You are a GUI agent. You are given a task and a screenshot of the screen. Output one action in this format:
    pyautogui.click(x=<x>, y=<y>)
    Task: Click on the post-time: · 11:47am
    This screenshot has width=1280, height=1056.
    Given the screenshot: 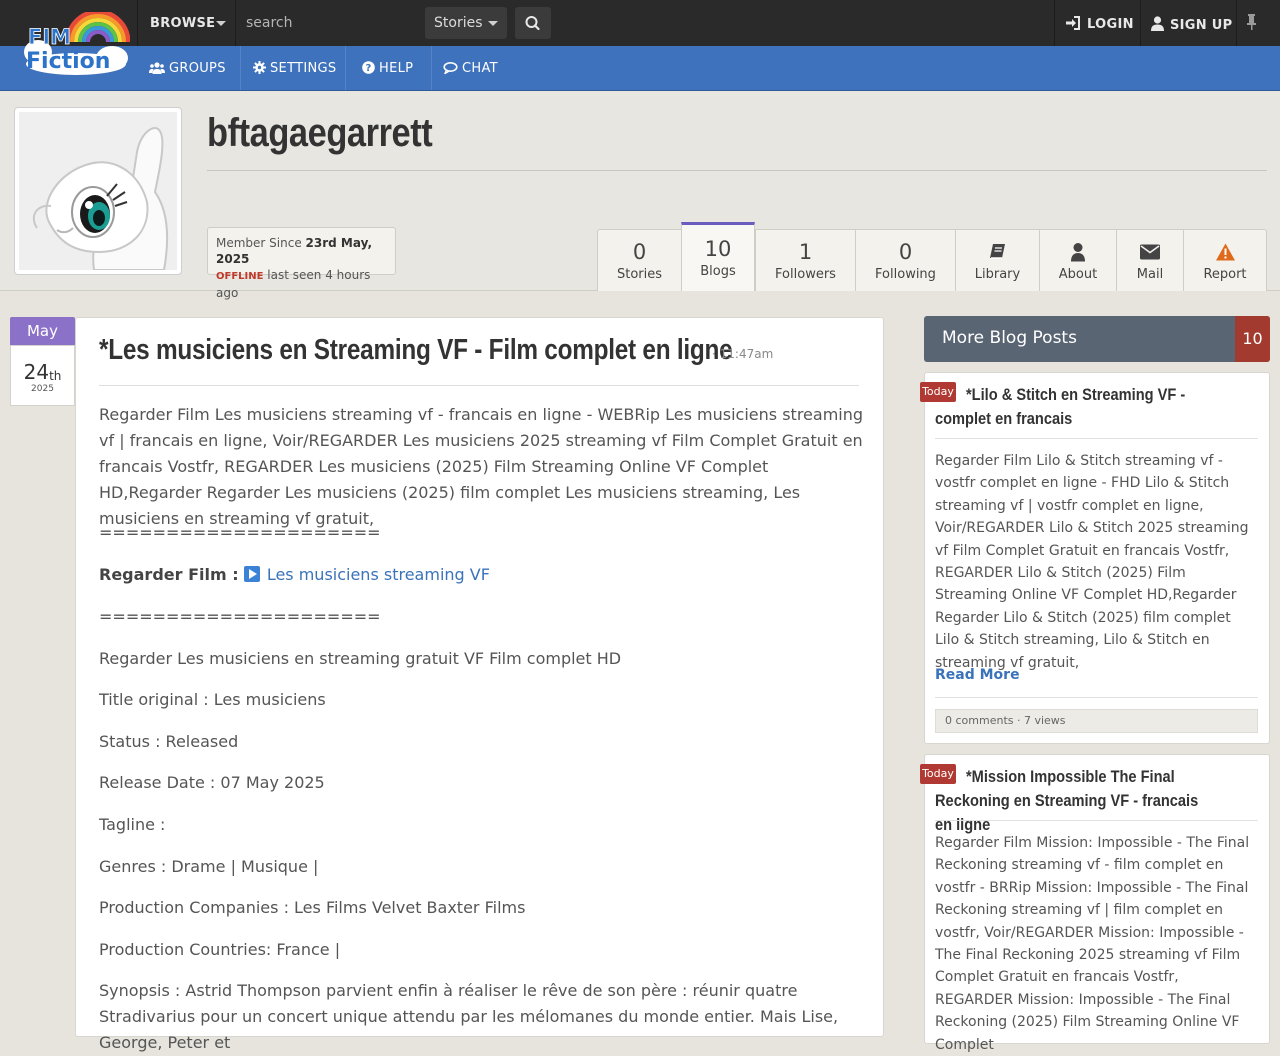 What is the action you would take?
    pyautogui.click(x=743, y=354)
    